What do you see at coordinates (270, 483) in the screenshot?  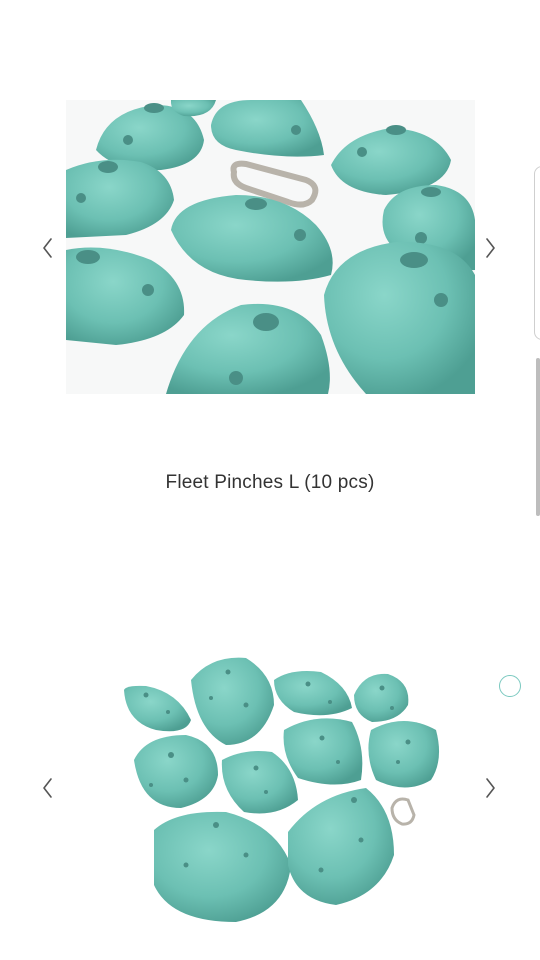 I see `product-title: Fleet Pinches L (10 pcs)` at bounding box center [270, 483].